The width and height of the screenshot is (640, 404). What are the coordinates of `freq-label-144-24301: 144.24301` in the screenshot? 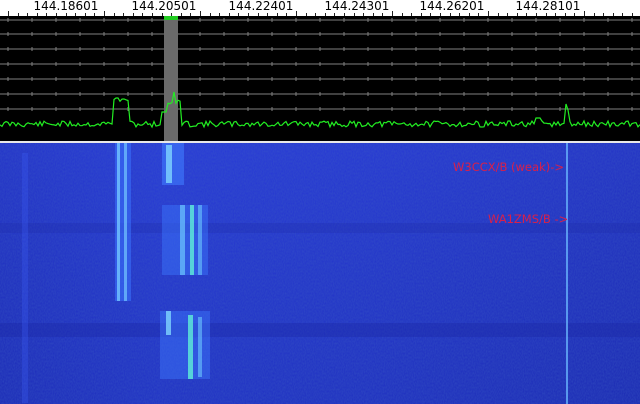 It's located at (357, 6).